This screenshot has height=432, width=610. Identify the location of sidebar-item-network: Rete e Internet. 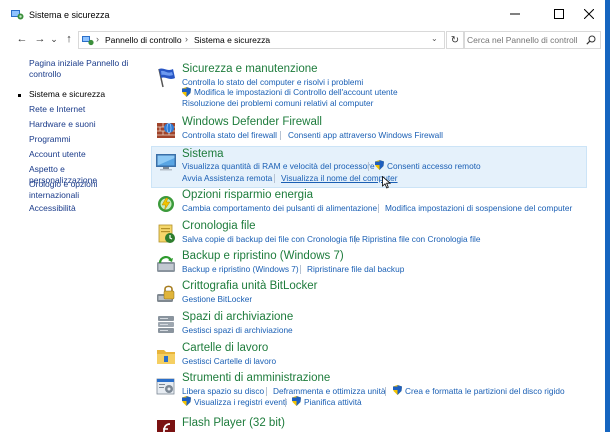
(79, 109).